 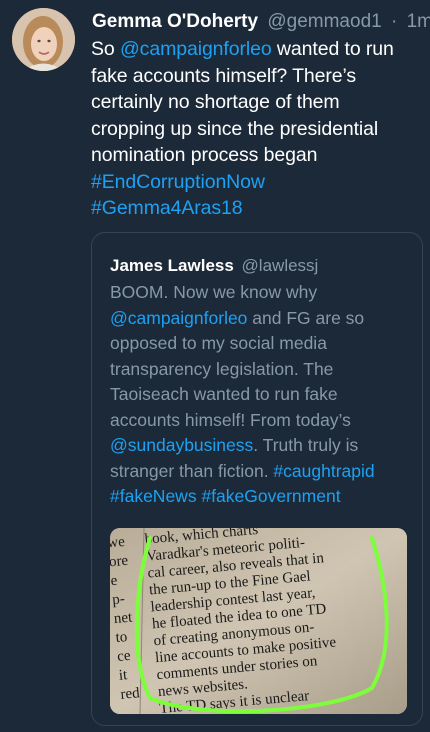 I want to click on tweet-text-segment: nomination process began, so click(x=204, y=155).